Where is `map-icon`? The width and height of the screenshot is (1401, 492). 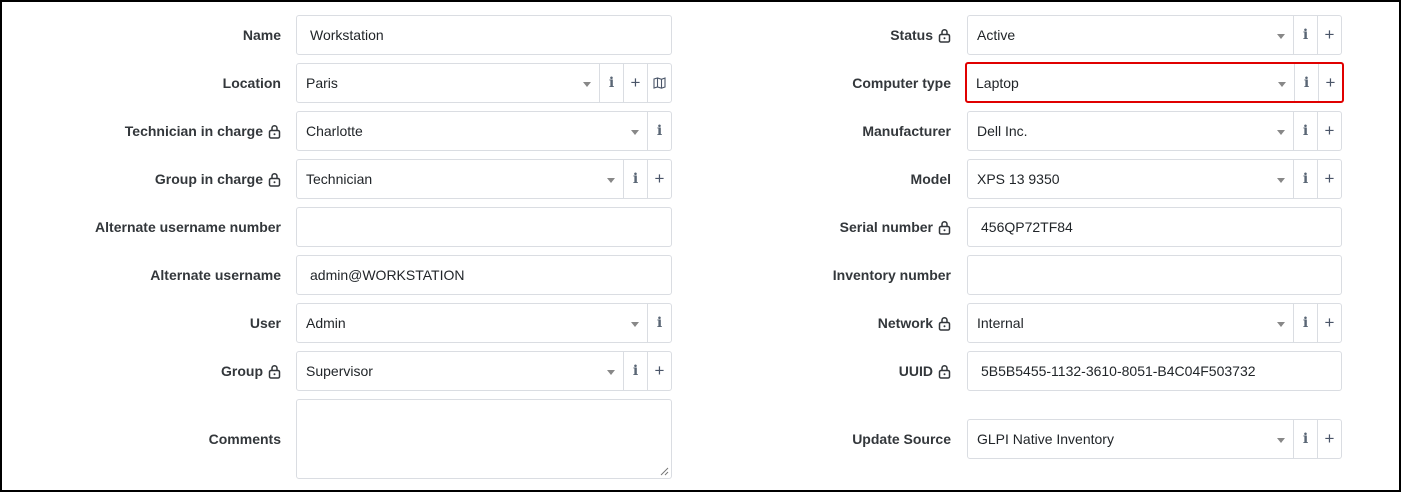
map-icon is located at coordinates (659, 83).